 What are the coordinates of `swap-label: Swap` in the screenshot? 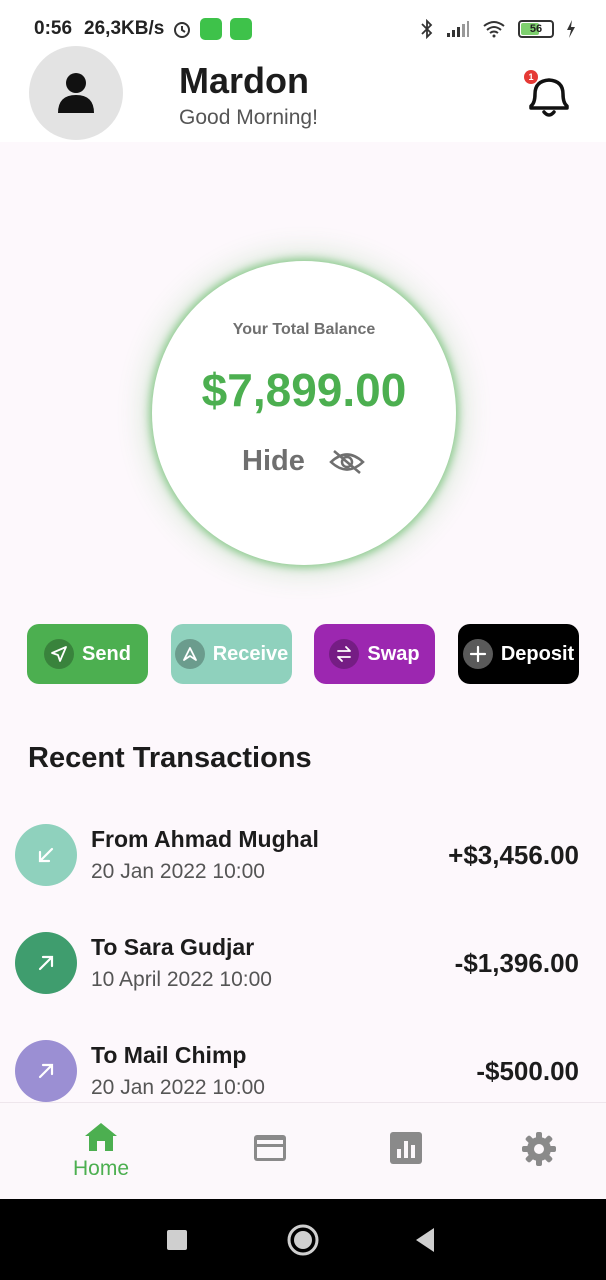 It's located at (393, 653).